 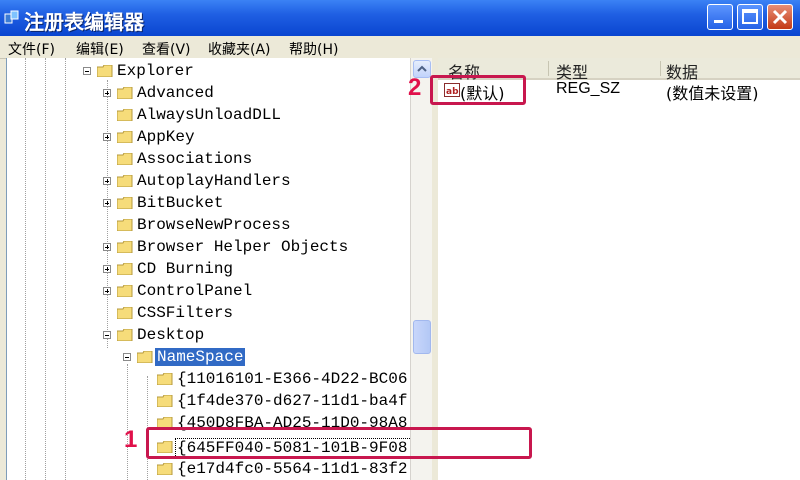 I want to click on tree-item-label: {e17d4fc0-5564-11d1-83f2-0, so click(x=294, y=469).